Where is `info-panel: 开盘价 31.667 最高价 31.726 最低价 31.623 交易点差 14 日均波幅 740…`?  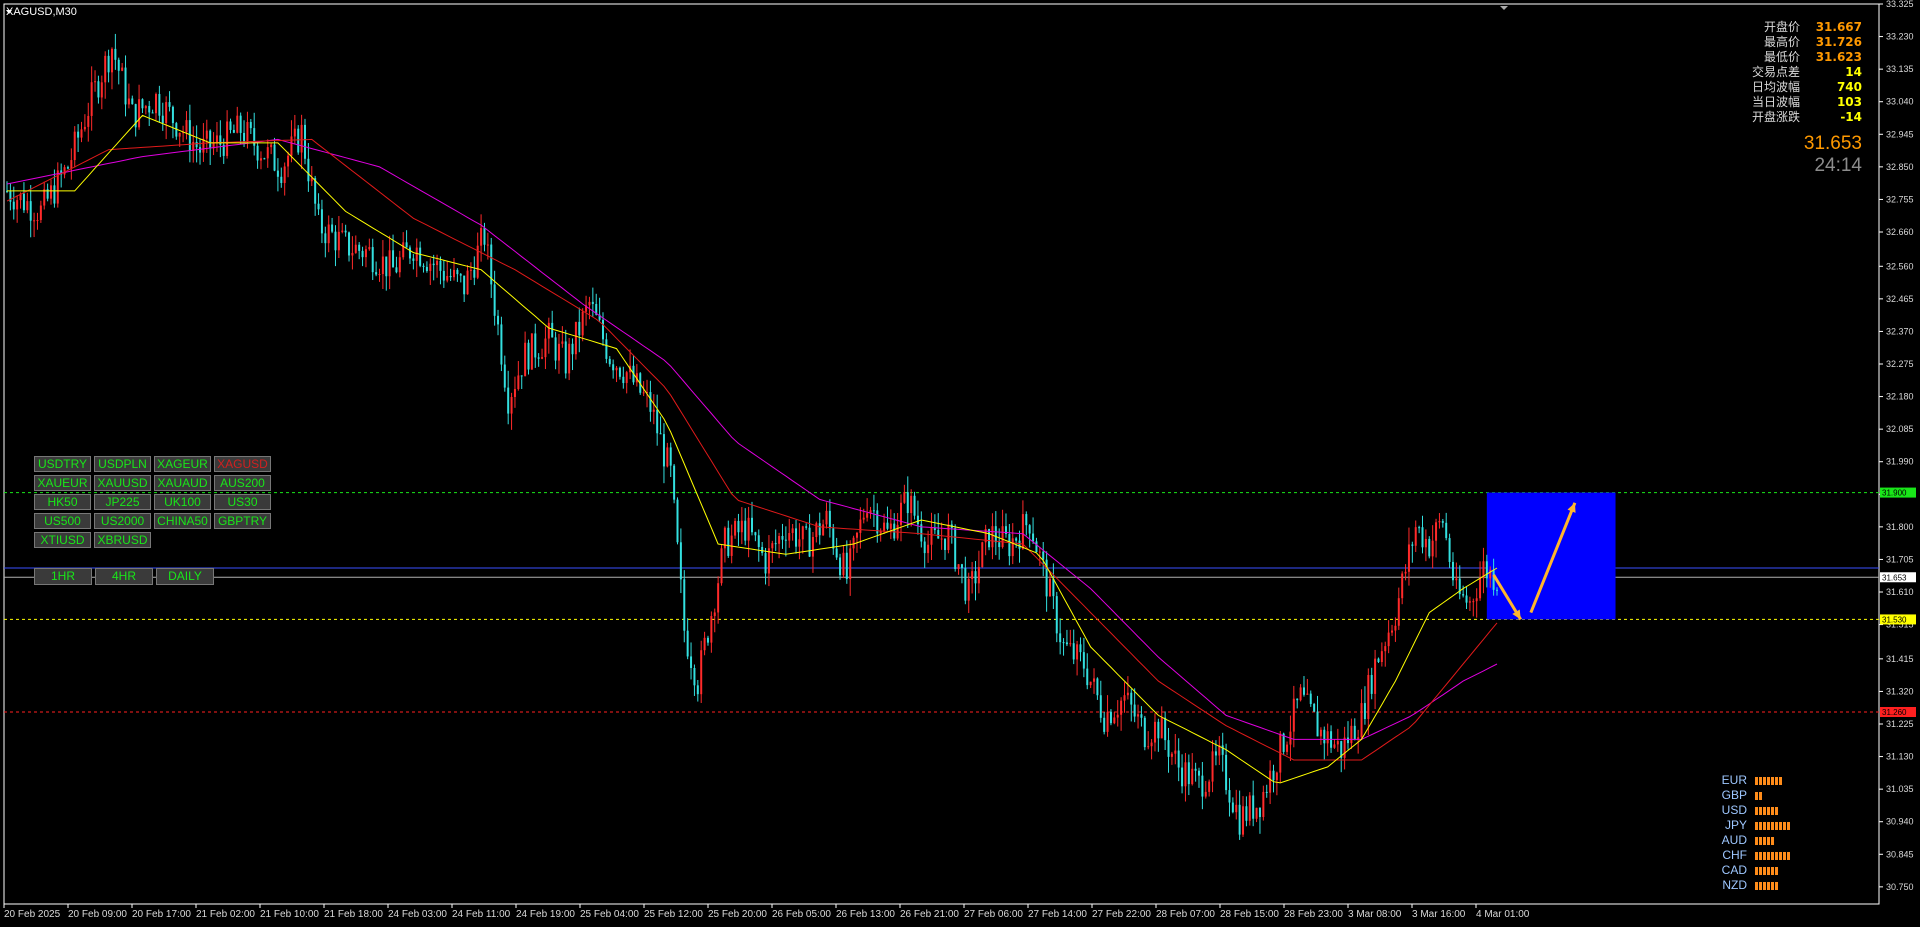
info-panel: 开盘价 31.667 最高价 31.726 最低价 31.623 交易点差 14 日均波幅 740… is located at coordinates (1801, 72).